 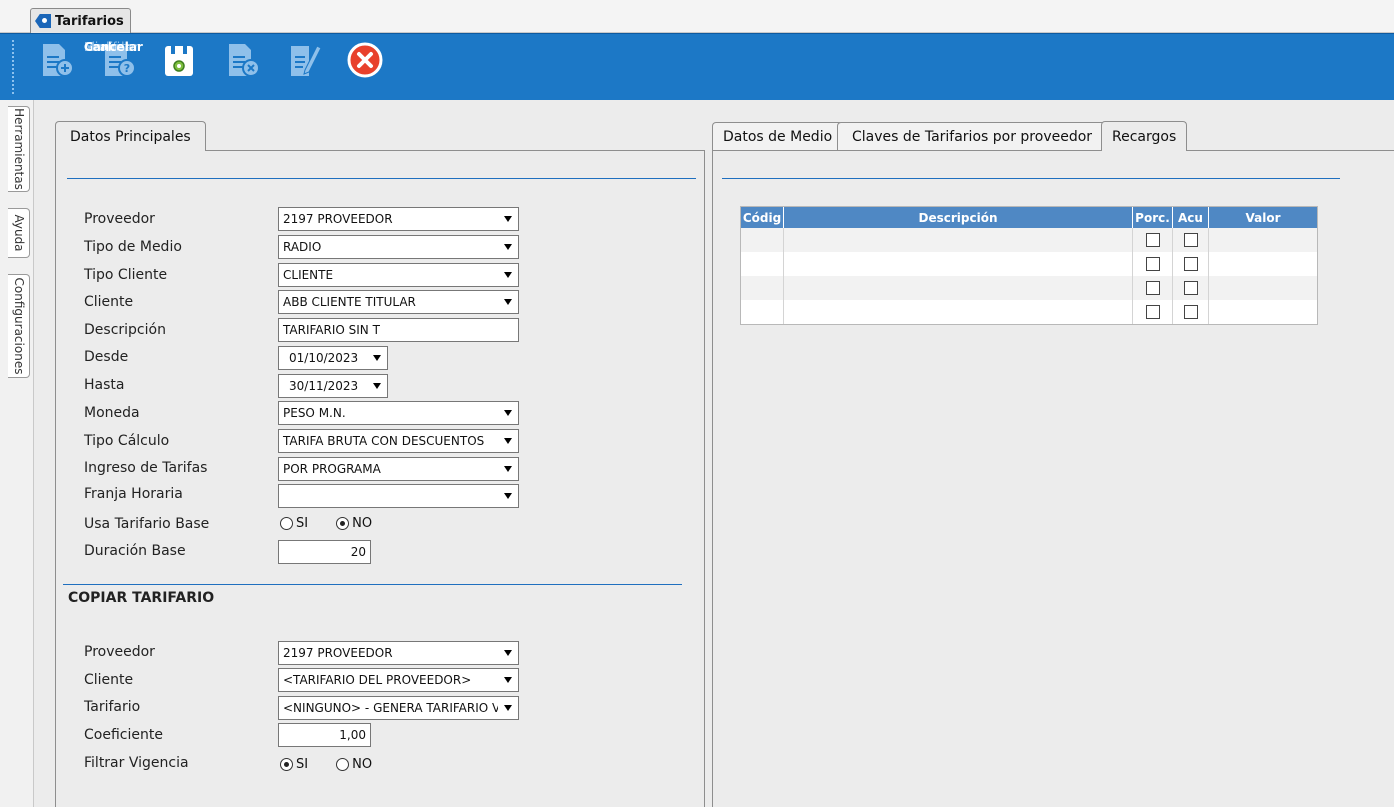 I want to click on tab-recargos: Recargos, so click(x=1144, y=136).